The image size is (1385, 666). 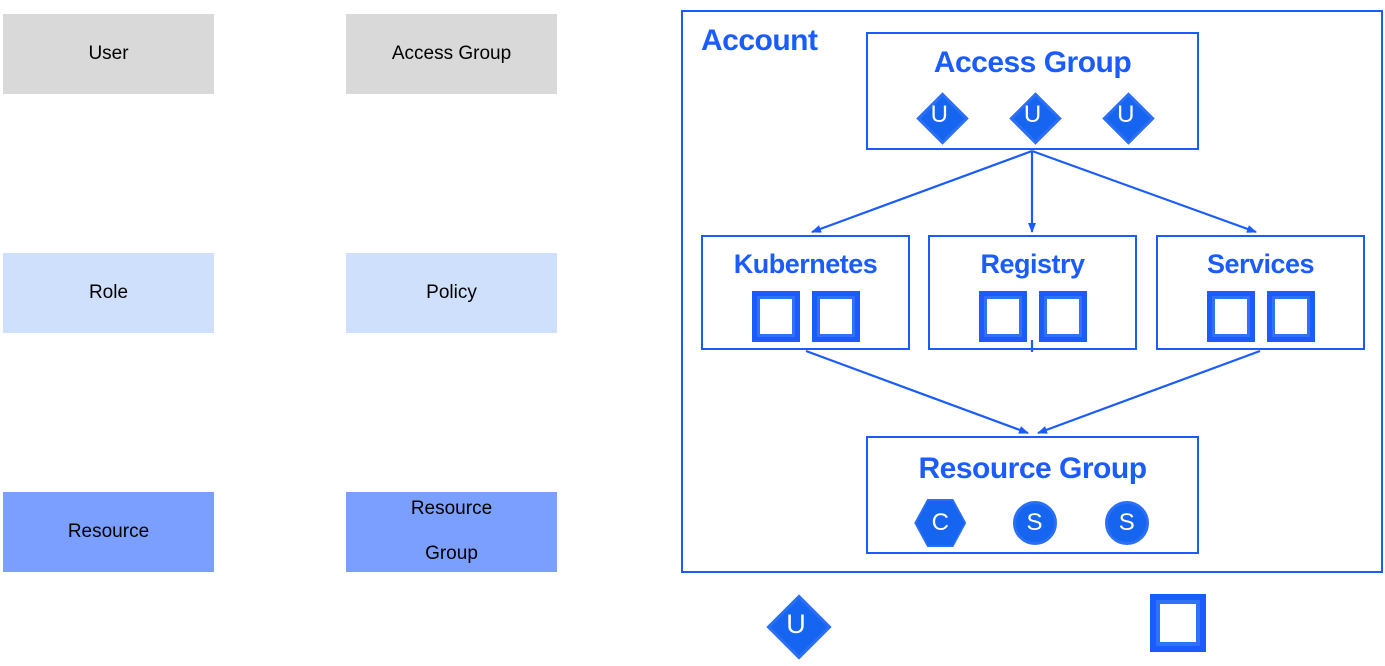 I want to click on legend-label-role: Role, so click(x=108, y=292).